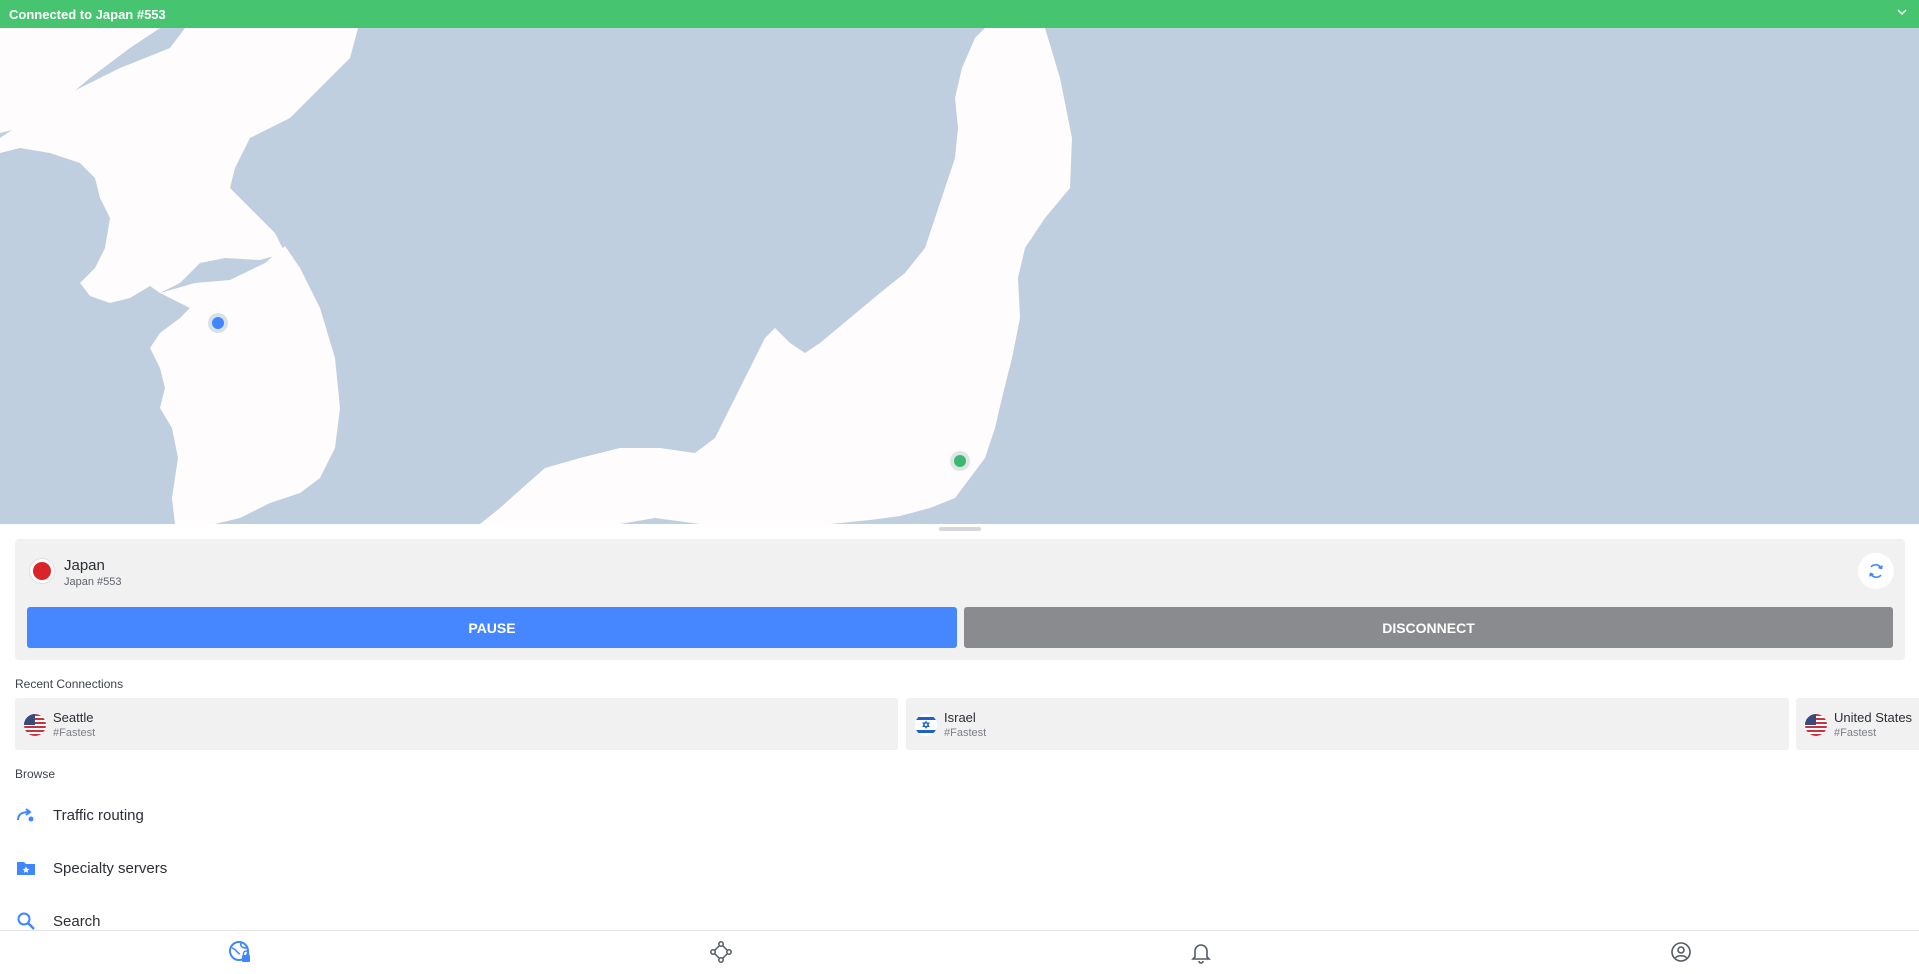 This screenshot has height=974, width=1919. I want to click on recent-item-united-states: United States #Fastest, so click(1857, 724).